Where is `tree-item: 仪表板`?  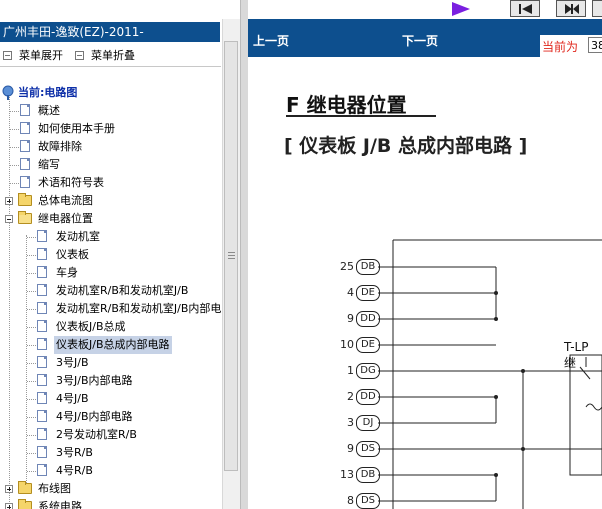 tree-item: 仪表板 is located at coordinates (109, 255).